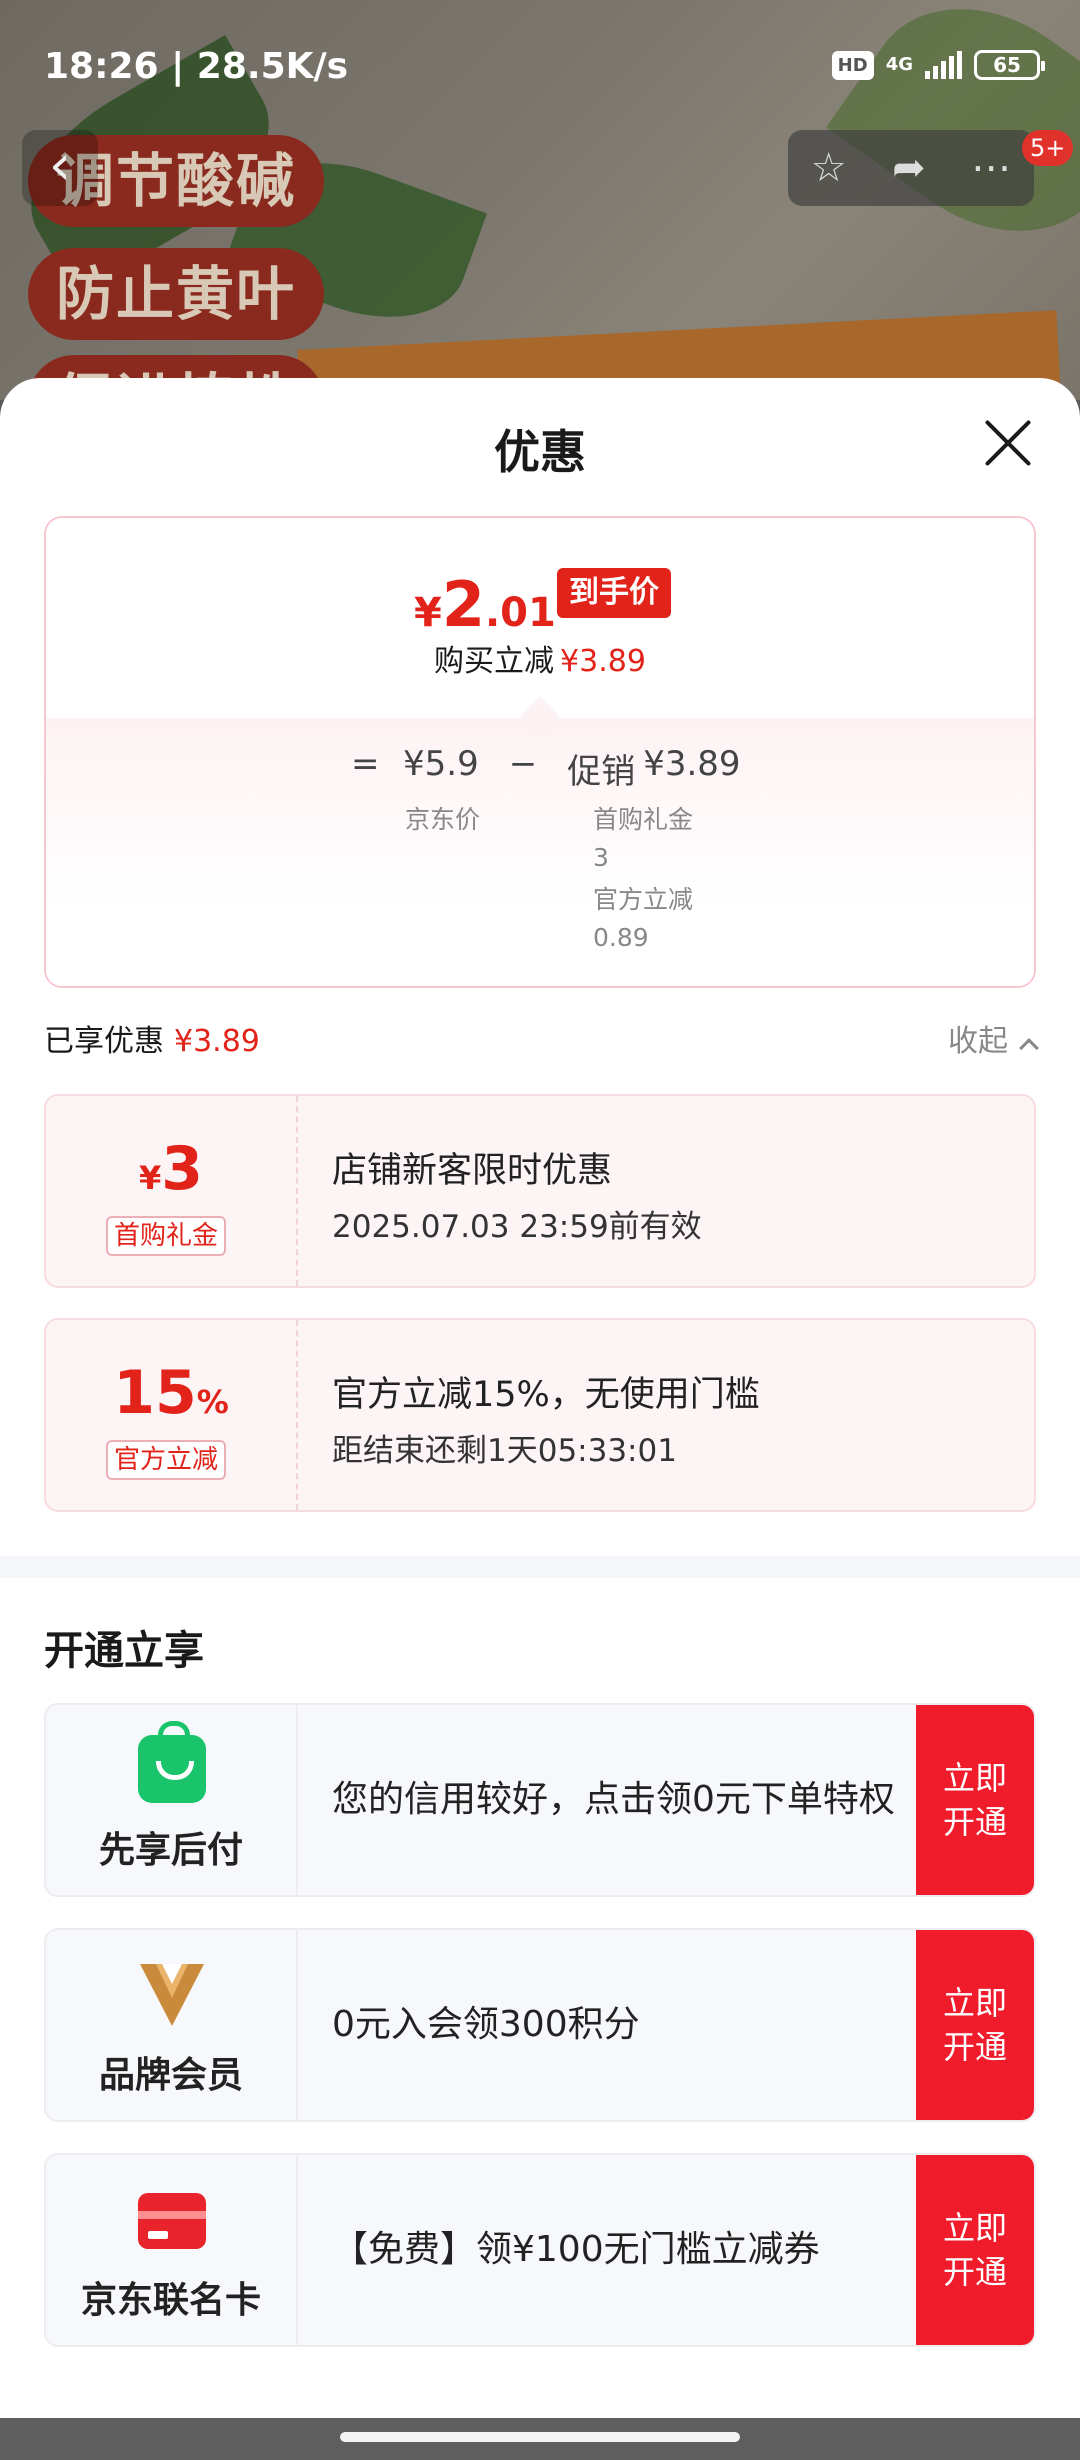 Image resolution: width=1080 pixels, height=2460 pixels. I want to click on membership-brand: 品牌会员, so click(172, 2025).